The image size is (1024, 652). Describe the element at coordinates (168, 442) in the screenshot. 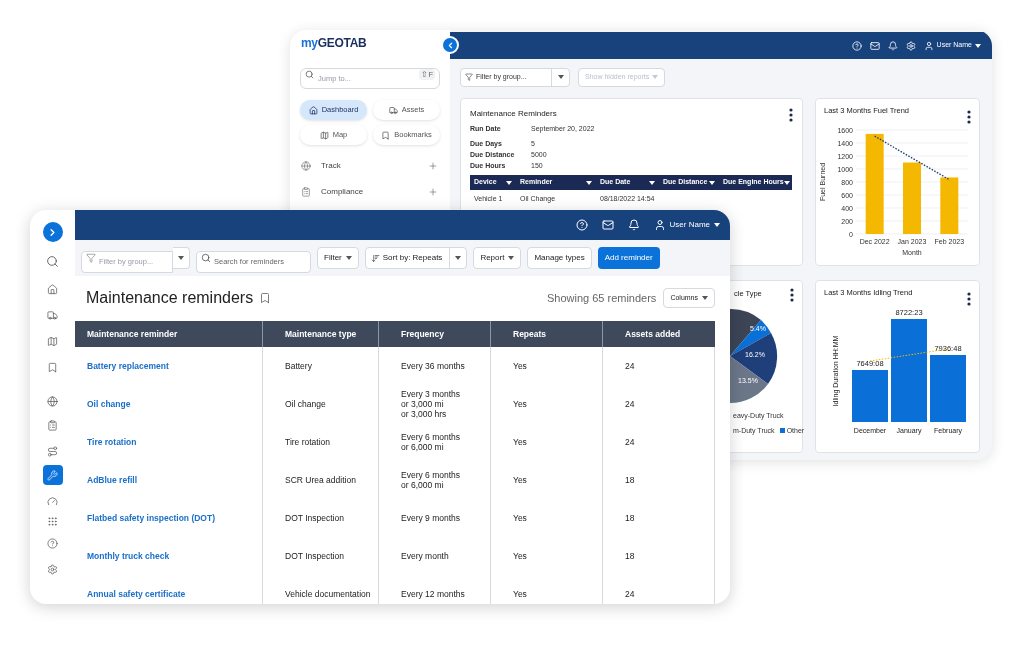

I see `reminder-link: Tire rotation` at that location.